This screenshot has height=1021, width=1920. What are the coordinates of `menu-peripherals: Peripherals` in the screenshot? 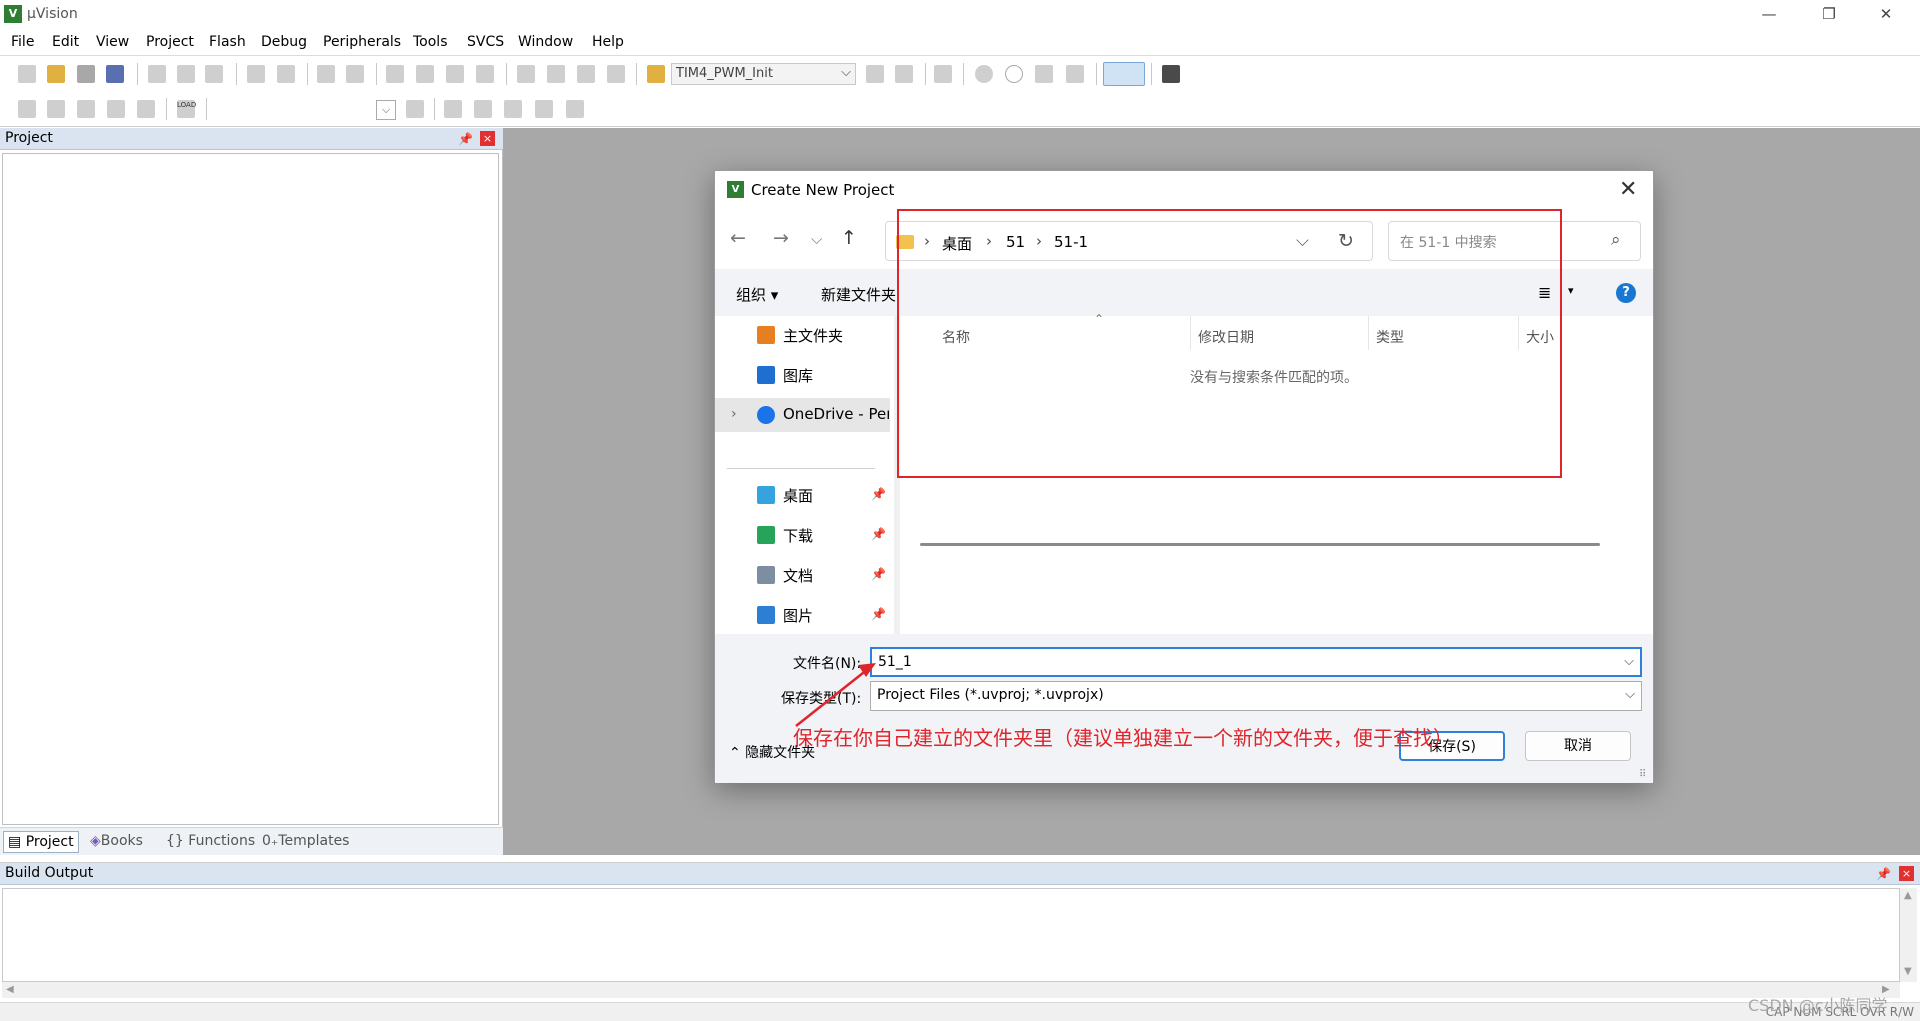 It's located at (362, 42).